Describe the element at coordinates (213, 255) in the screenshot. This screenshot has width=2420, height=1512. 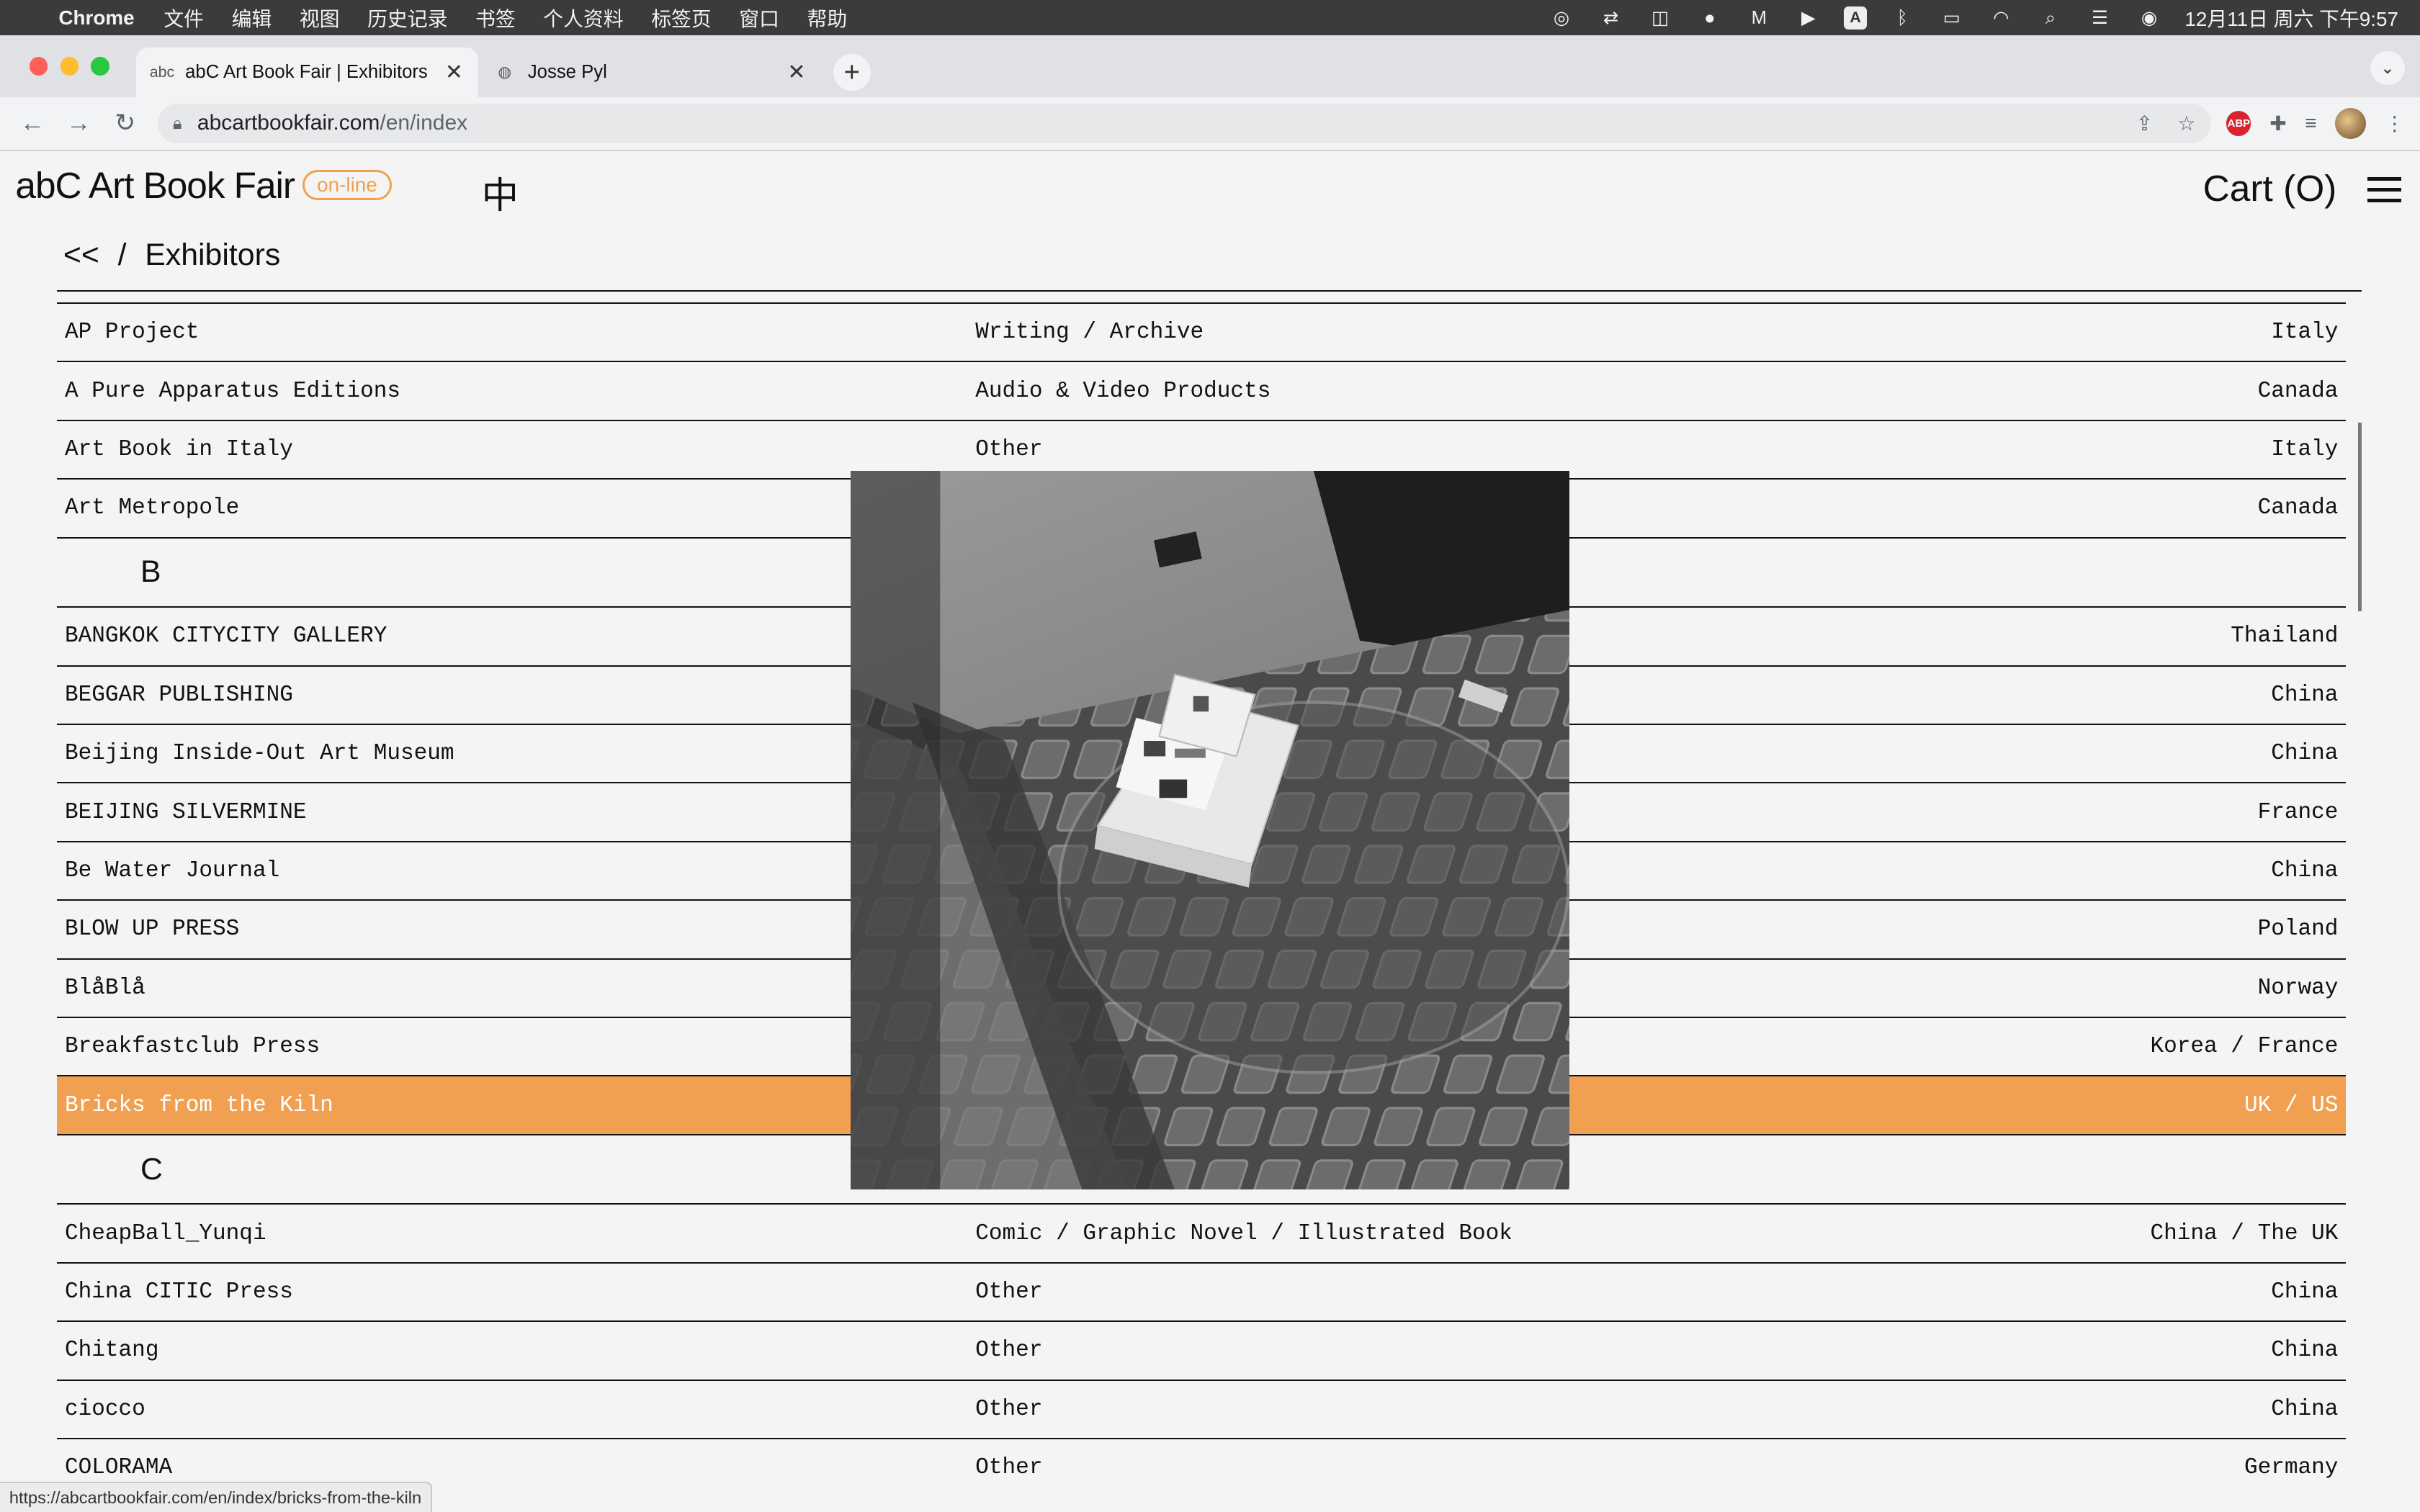
I see `page-title: Exhibitors` at that location.